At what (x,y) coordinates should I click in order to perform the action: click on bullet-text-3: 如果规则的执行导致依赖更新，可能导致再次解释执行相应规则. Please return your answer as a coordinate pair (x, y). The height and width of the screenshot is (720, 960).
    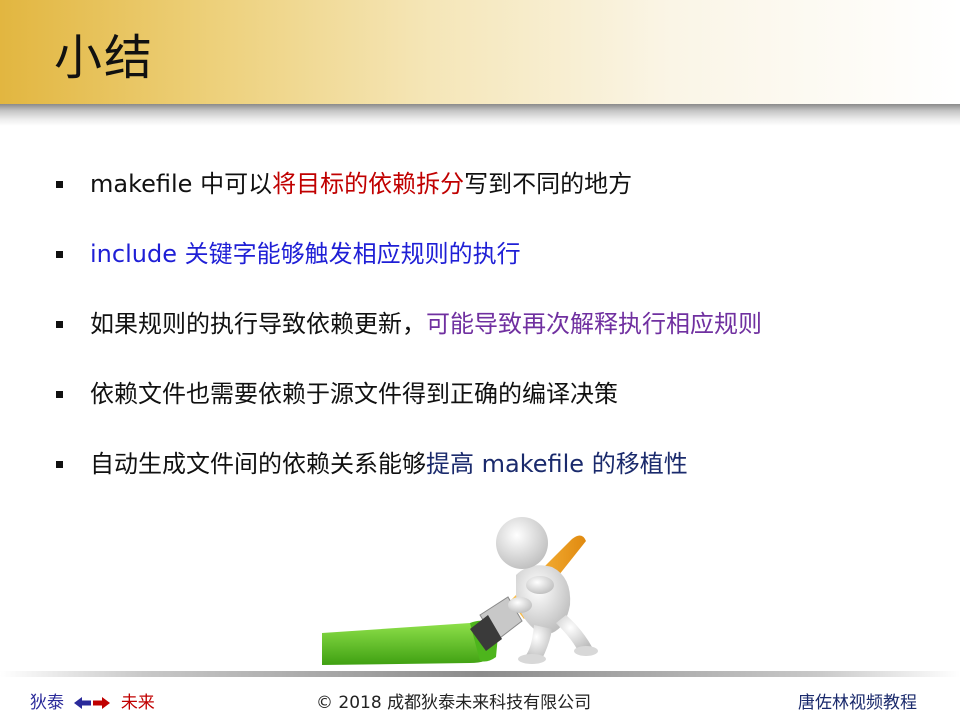
    Looking at the image, I should click on (426, 324).